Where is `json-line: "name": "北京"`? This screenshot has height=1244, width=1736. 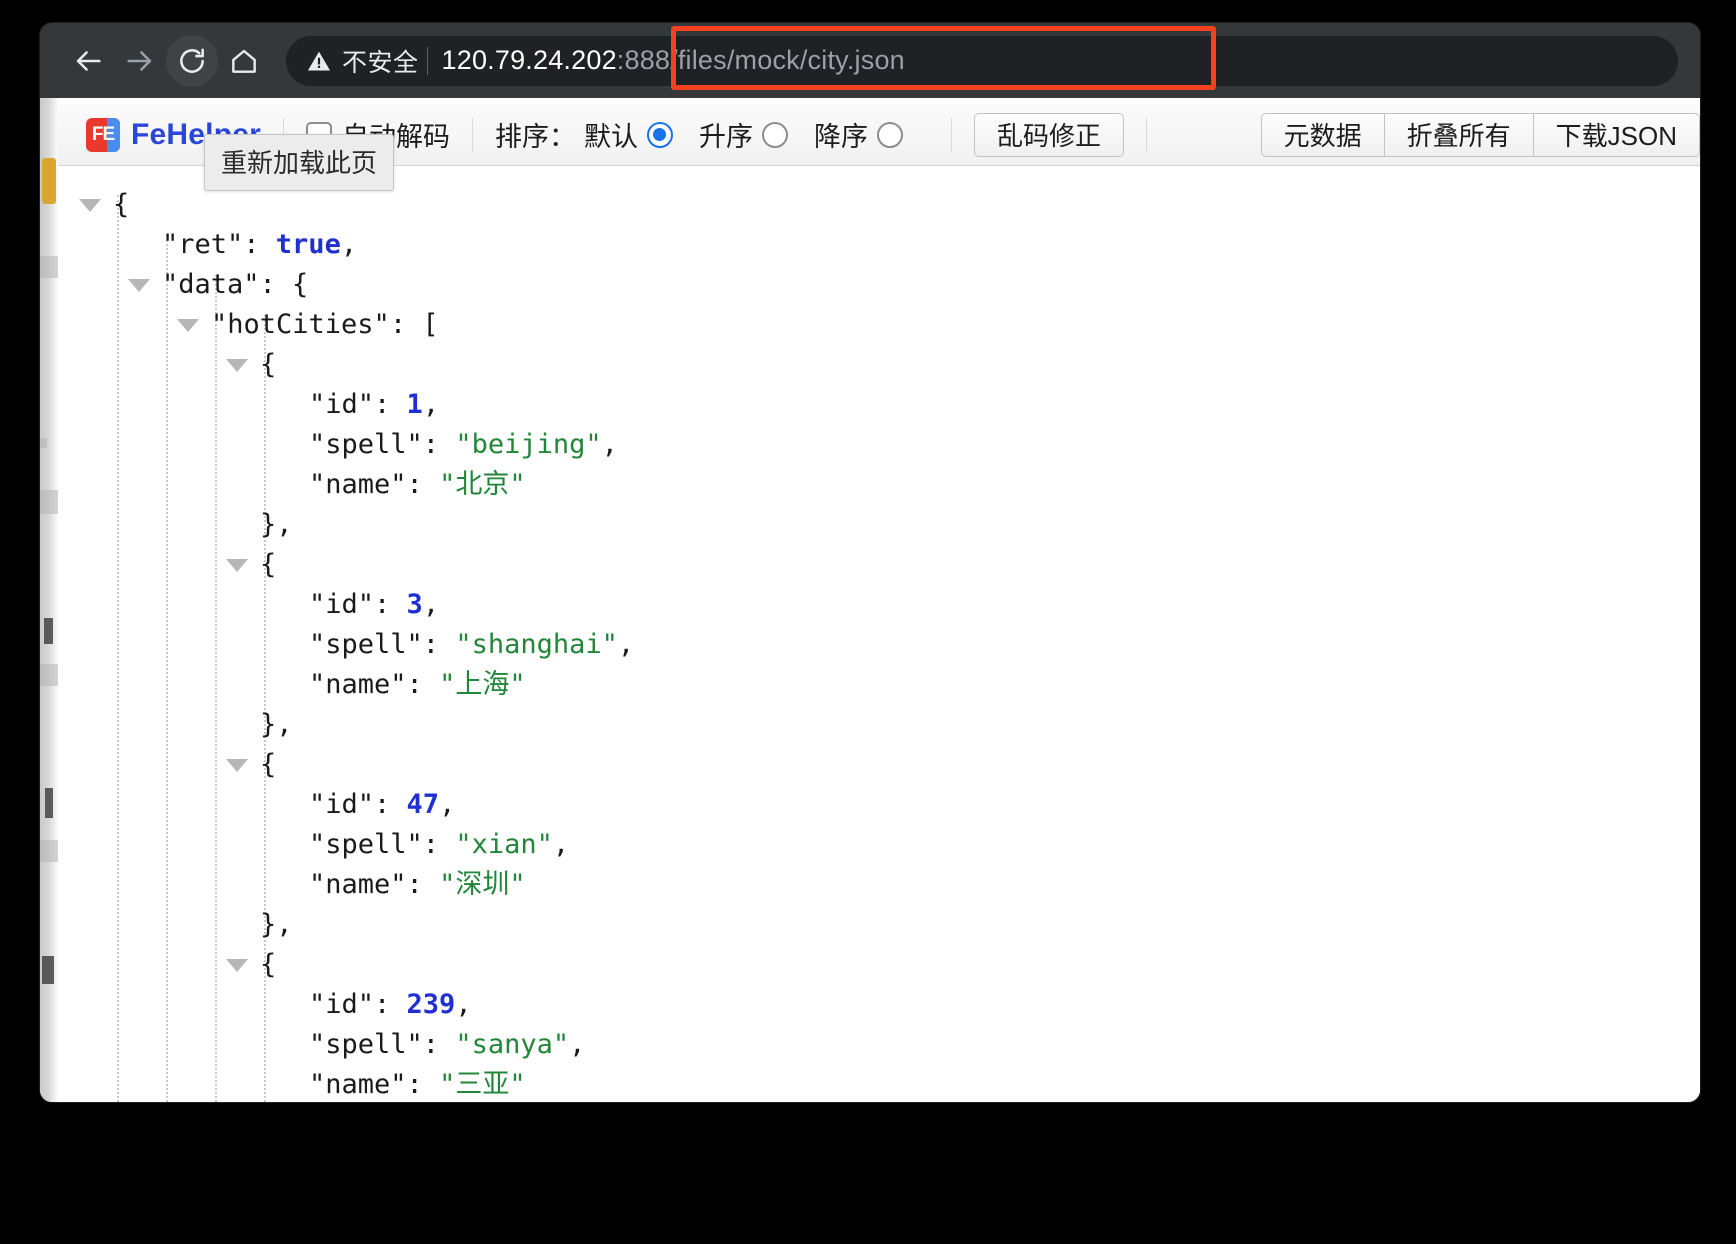
json-line: "name": "北京" is located at coordinates (879, 485).